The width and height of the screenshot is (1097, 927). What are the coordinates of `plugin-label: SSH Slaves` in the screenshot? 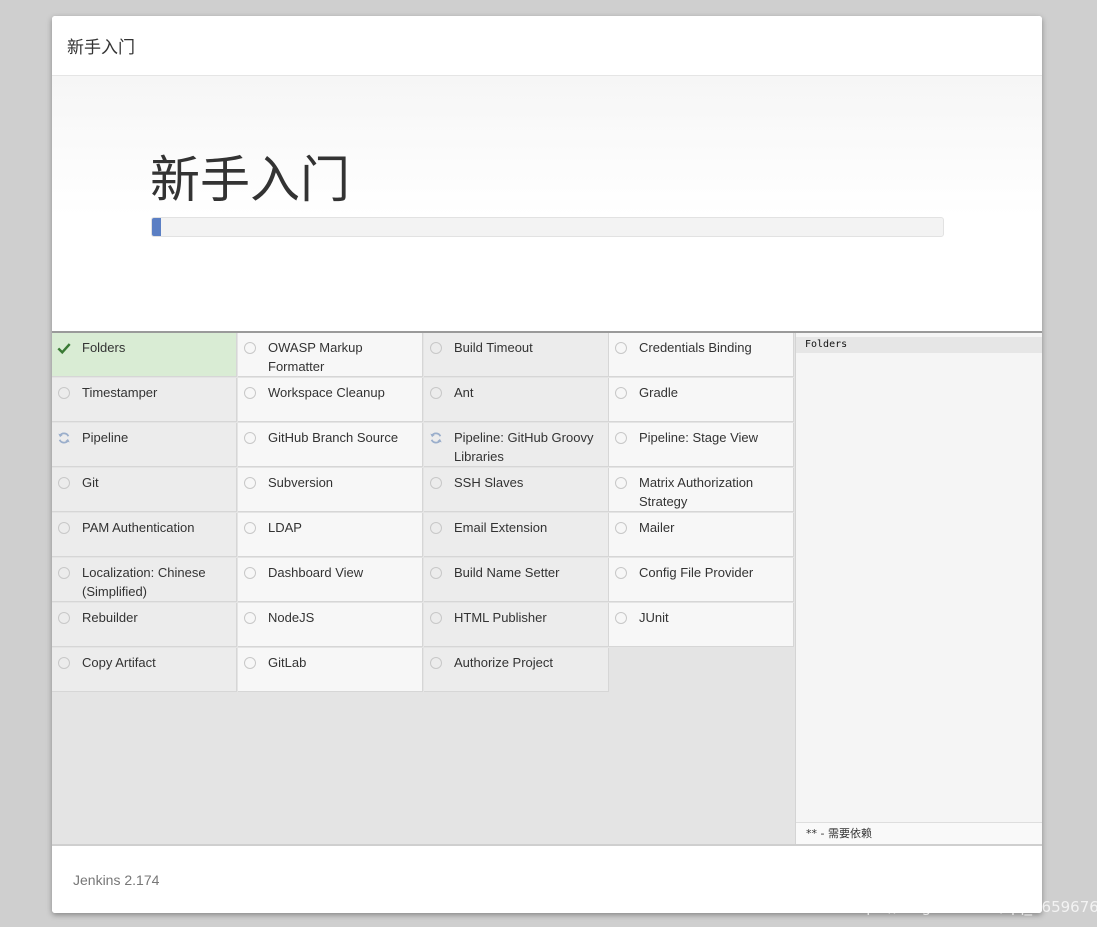 It's located at (489, 482).